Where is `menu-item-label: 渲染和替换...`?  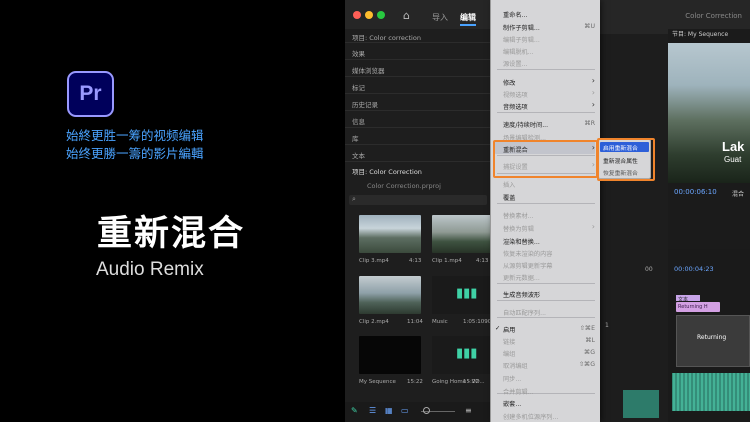
menu-item-label: 渲染和替换... is located at coordinates (521, 242).